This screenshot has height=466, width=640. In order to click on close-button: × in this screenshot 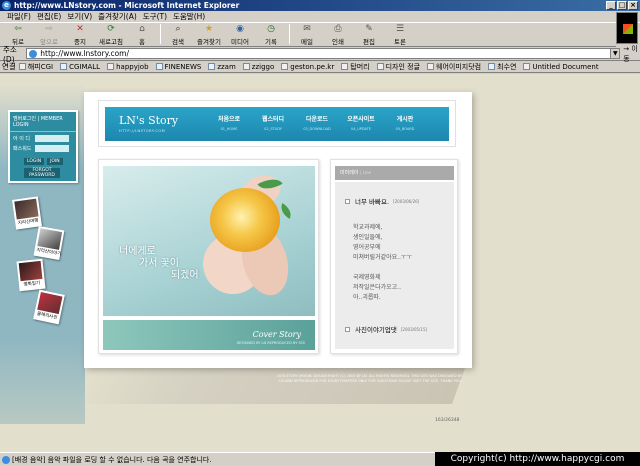, I will do `click(633, 5)`.